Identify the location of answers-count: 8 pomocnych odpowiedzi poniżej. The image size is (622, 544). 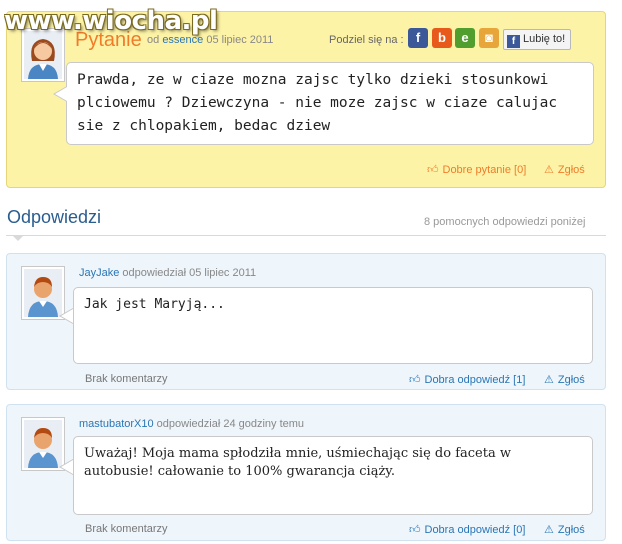
(505, 222).